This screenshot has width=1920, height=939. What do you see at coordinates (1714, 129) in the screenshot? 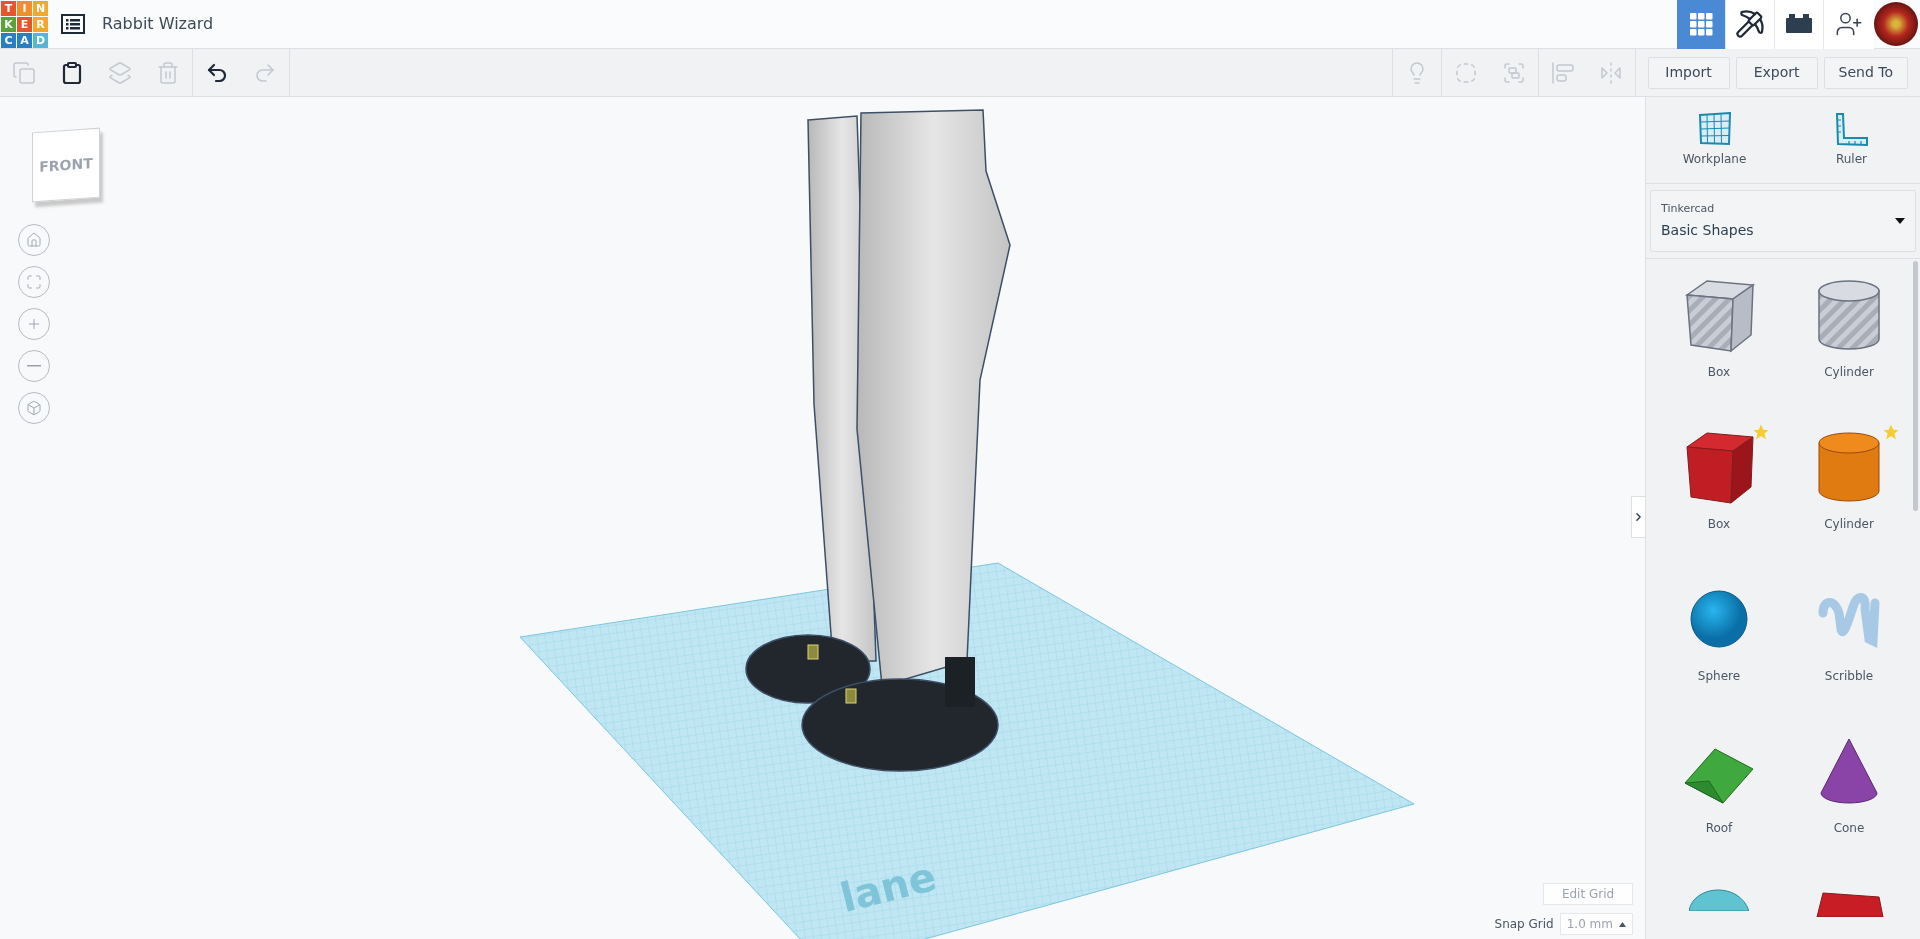
I see `workplane-icon` at bounding box center [1714, 129].